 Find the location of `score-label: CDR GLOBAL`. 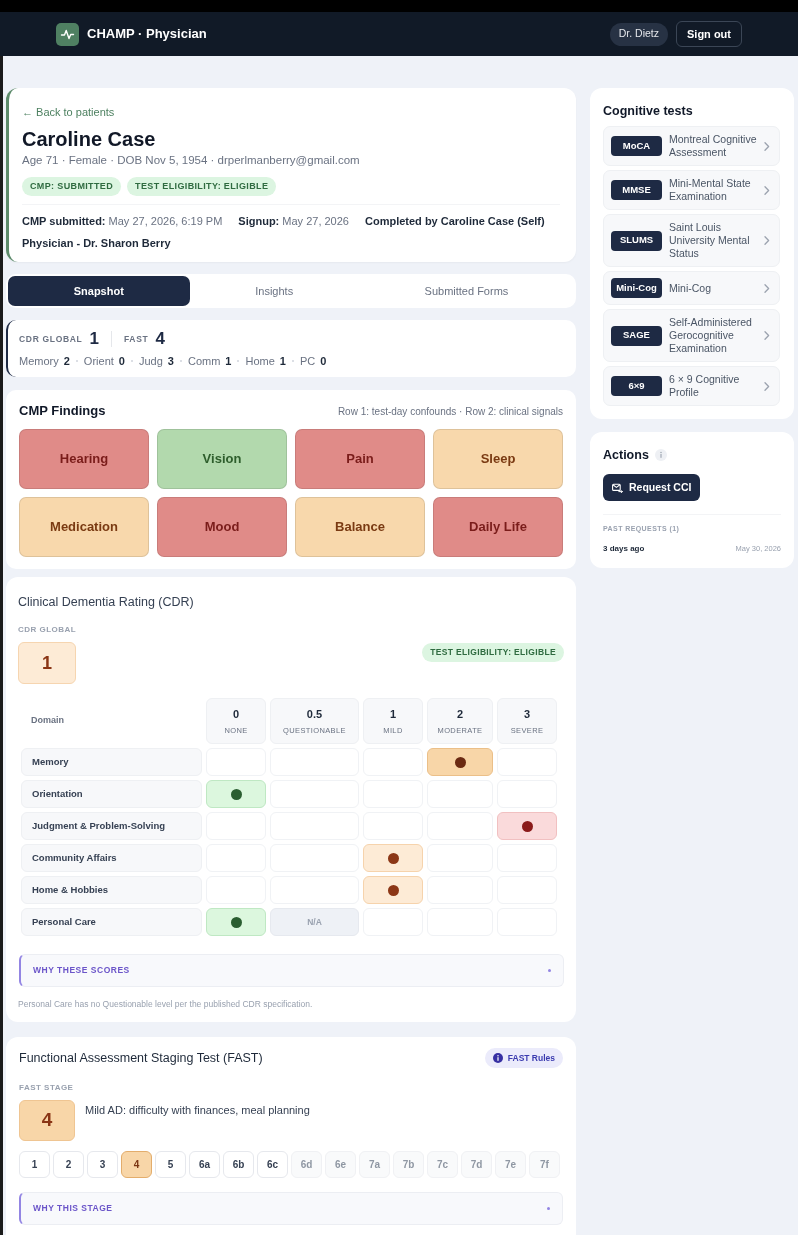

score-label: CDR GLOBAL is located at coordinates (51, 339).